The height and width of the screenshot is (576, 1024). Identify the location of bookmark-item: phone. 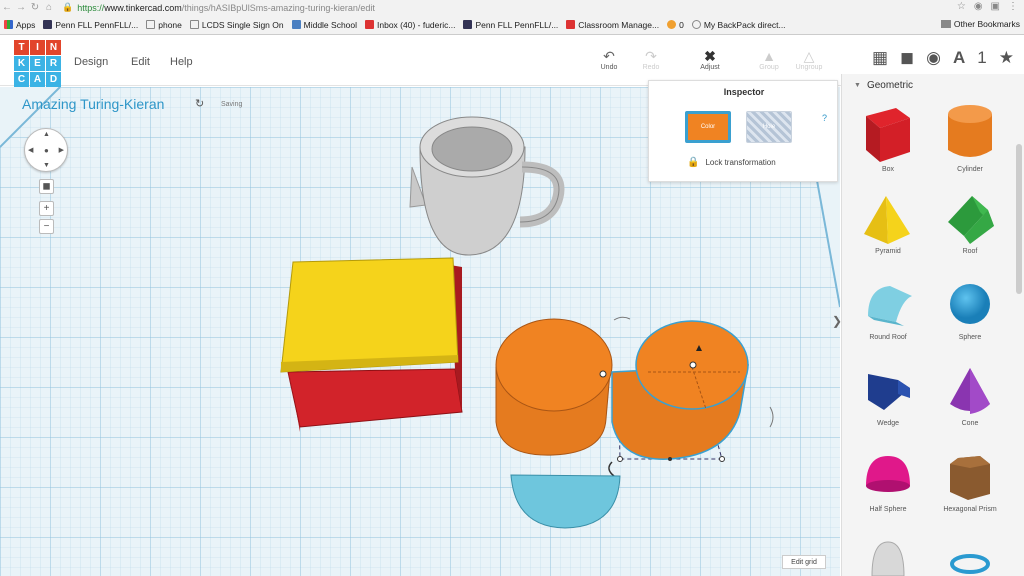
(164, 25).